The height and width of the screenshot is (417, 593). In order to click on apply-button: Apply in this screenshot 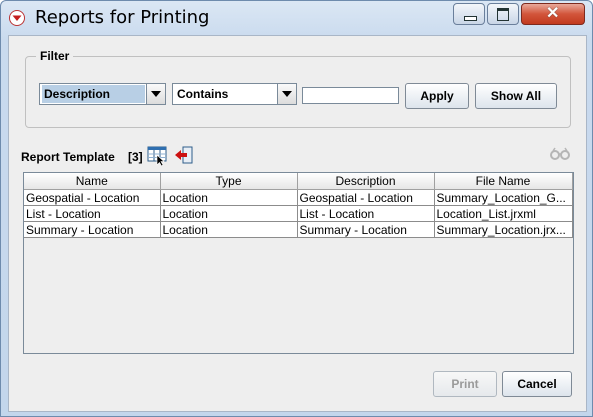, I will do `click(437, 96)`.